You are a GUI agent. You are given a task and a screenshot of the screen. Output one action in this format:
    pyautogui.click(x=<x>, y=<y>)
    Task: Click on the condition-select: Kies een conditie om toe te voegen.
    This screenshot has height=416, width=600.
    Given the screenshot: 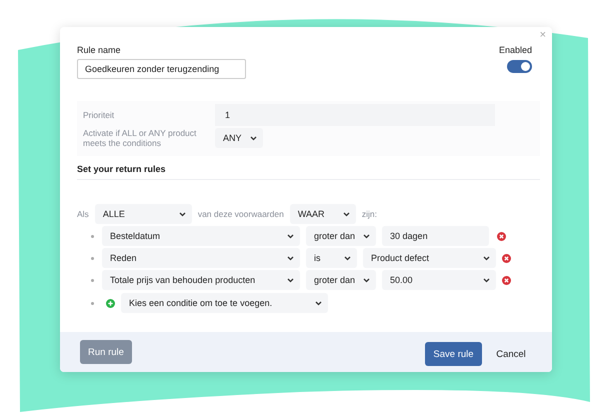 What is the action you would take?
    pyautogui.click(x=224, y=303)
    